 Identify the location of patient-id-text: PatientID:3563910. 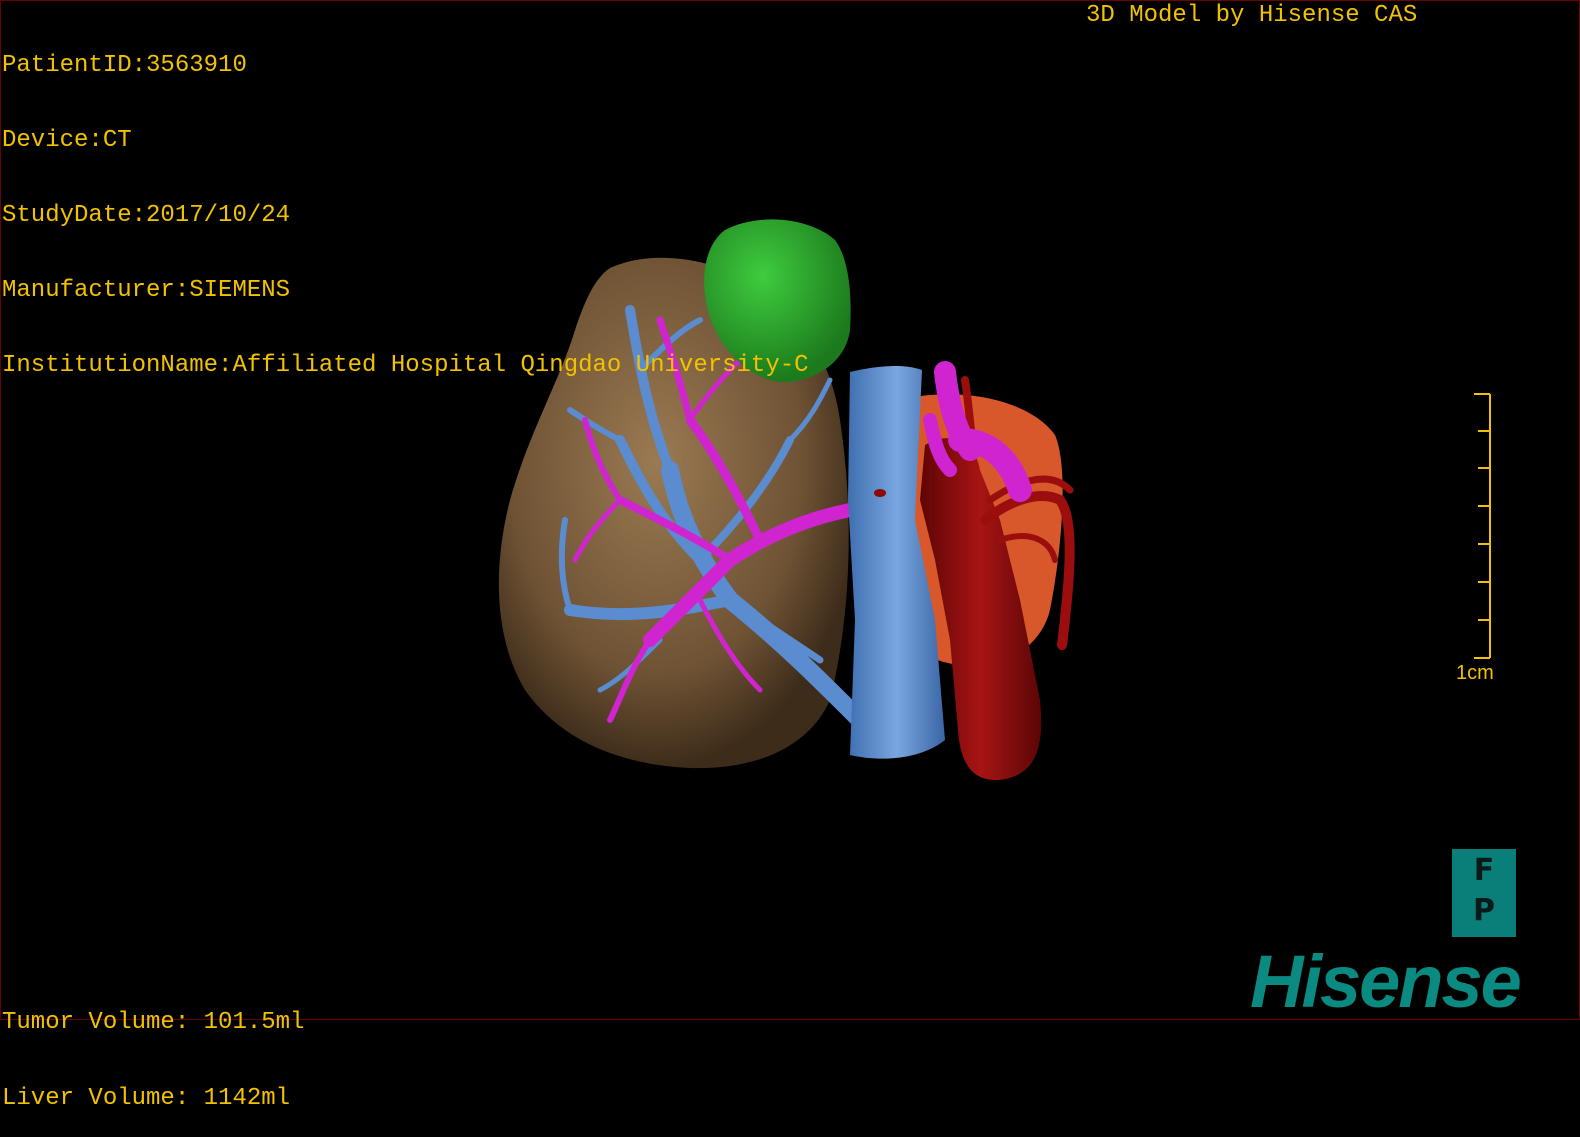
(124, 65).